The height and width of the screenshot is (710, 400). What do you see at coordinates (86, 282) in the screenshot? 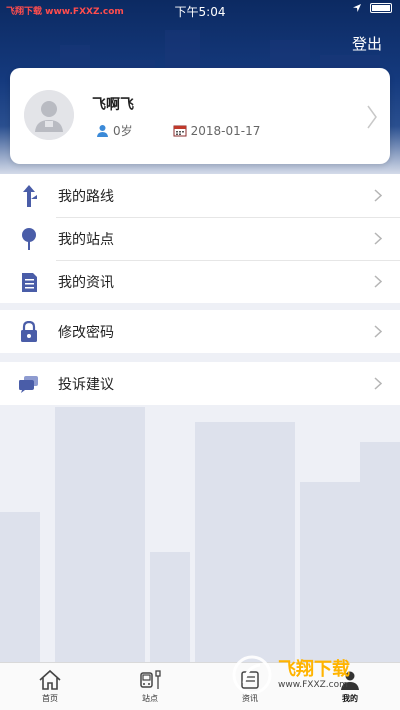
I see `menu-label: 我的资讯` at bounding box center [86, 282].